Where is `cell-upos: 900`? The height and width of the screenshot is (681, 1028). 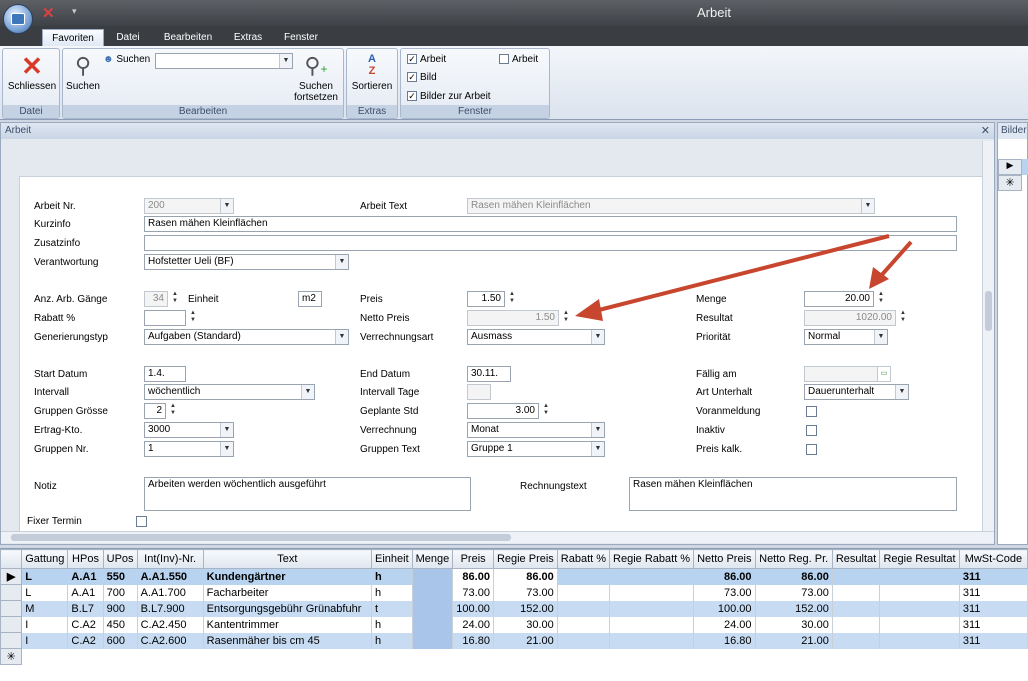
cell-upos: 900 is located at coordinates (120, 608).